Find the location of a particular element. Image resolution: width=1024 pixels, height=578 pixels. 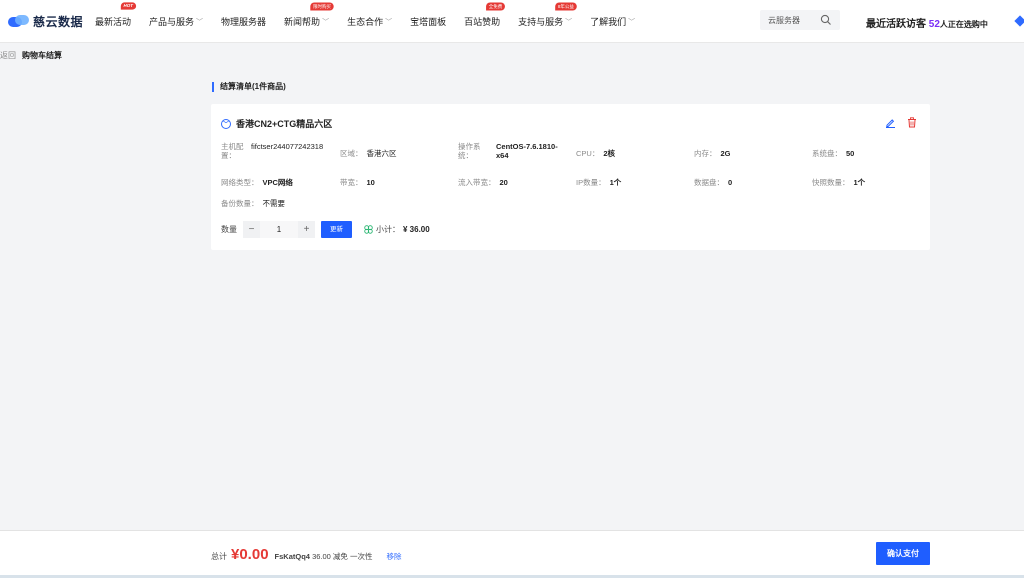

spec-cpu: CPU： 2核 is located at coordinates (595, 153).